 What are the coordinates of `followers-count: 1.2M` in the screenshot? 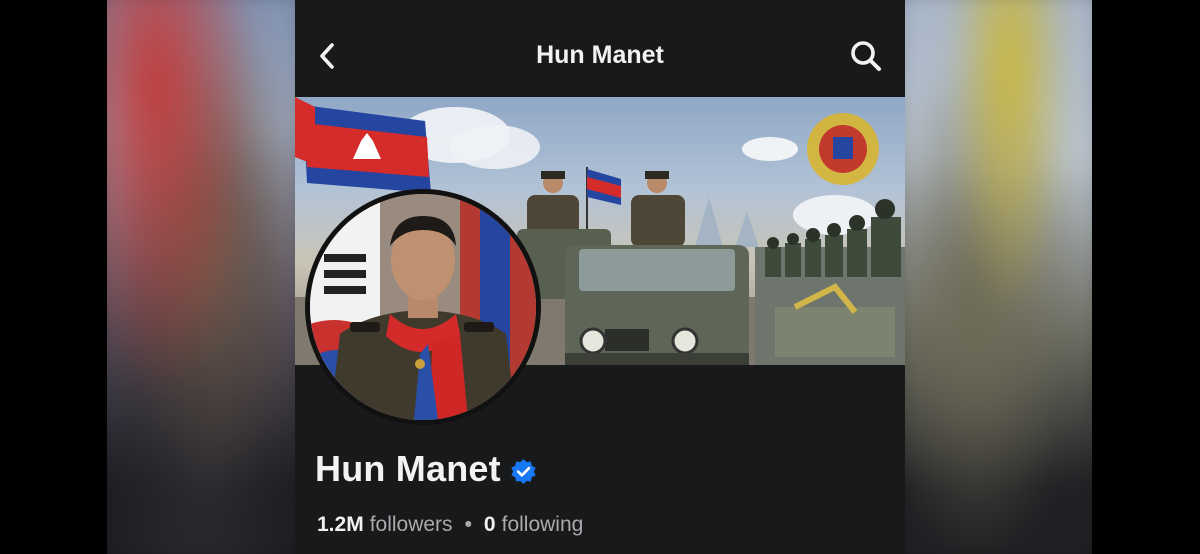 It's located at (340, 524).